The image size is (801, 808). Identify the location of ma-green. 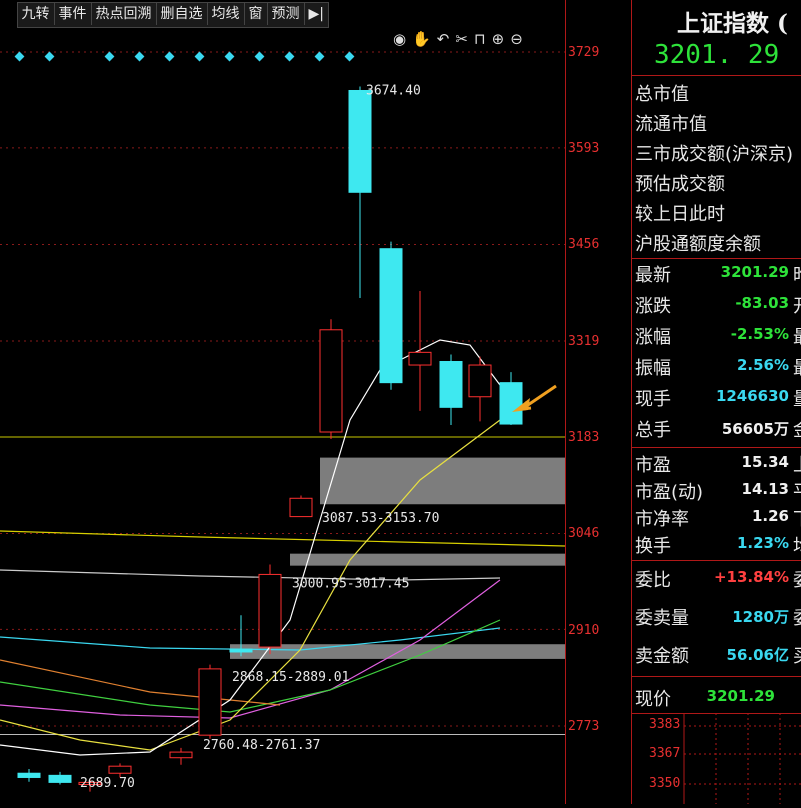
(250, 666).